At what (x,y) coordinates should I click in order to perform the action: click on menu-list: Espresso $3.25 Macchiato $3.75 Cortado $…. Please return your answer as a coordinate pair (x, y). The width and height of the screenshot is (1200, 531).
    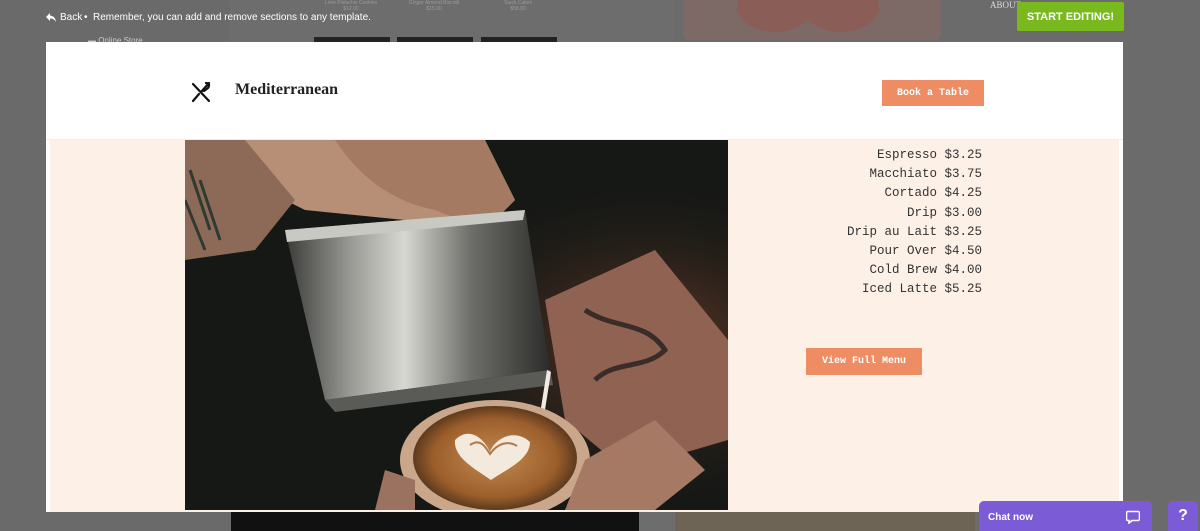
    Looking at the image, I should click on (866, 223).